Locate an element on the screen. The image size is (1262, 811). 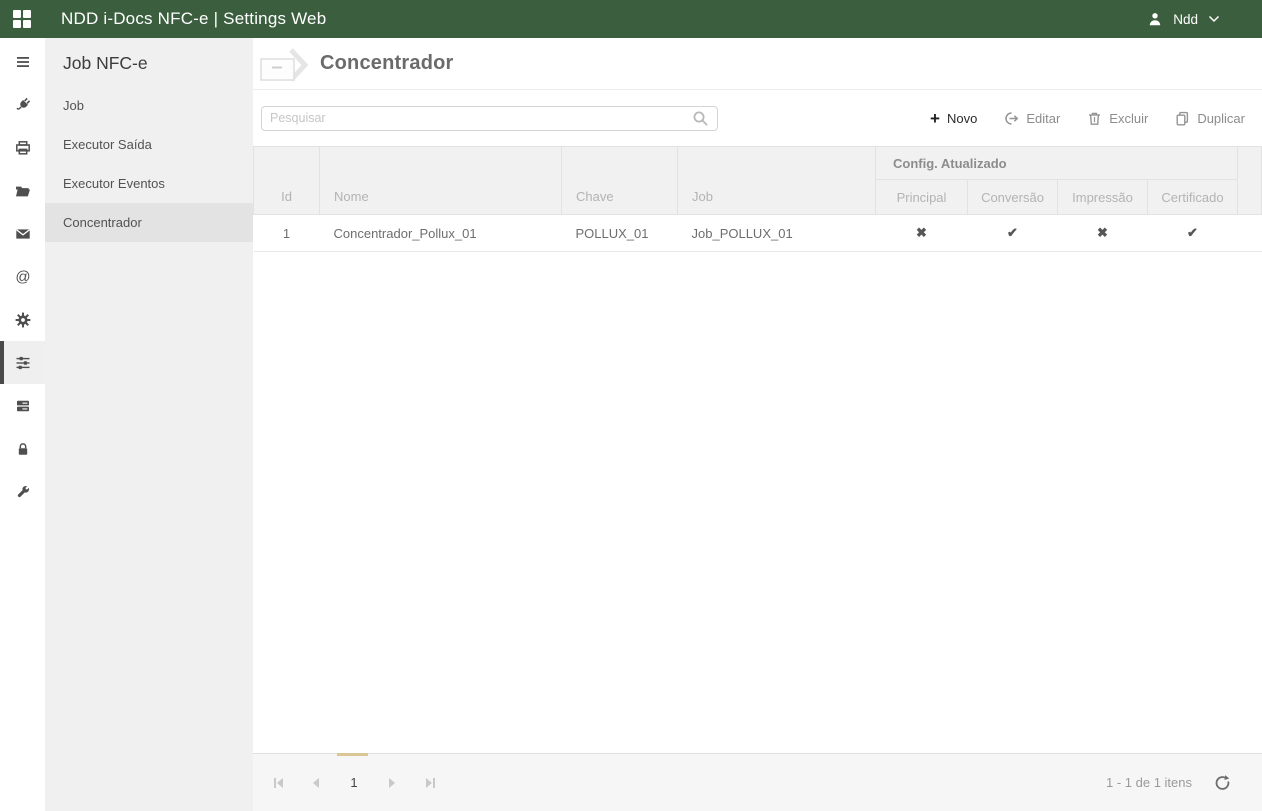
rail-item-lock is located at coordinates (22, 448).